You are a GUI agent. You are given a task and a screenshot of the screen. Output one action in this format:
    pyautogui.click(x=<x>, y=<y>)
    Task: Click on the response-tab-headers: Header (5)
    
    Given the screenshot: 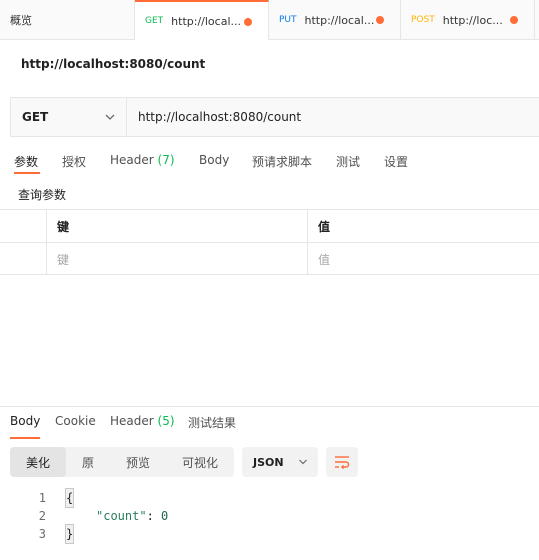 What is the action you would take?
    pyautogui.click(x=142, y=421)
    